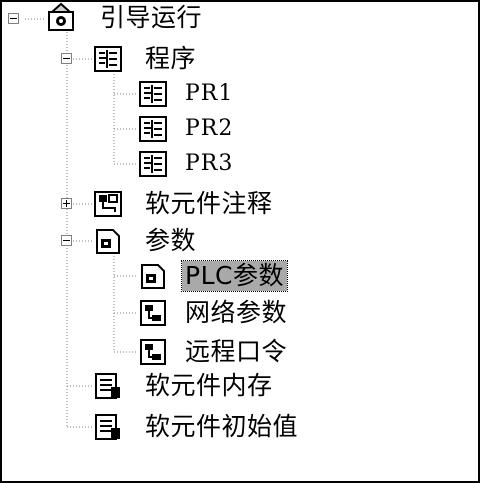 This screenshot has height=483, width=480. I want to click on tree-item-device-comment-label: 软元件注释, so click(209, 204).